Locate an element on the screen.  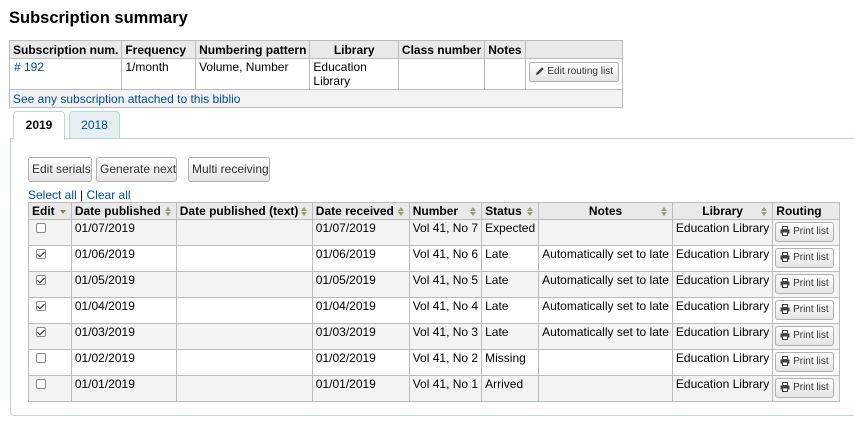
col-number: Number is located at coordinates (445, 211).